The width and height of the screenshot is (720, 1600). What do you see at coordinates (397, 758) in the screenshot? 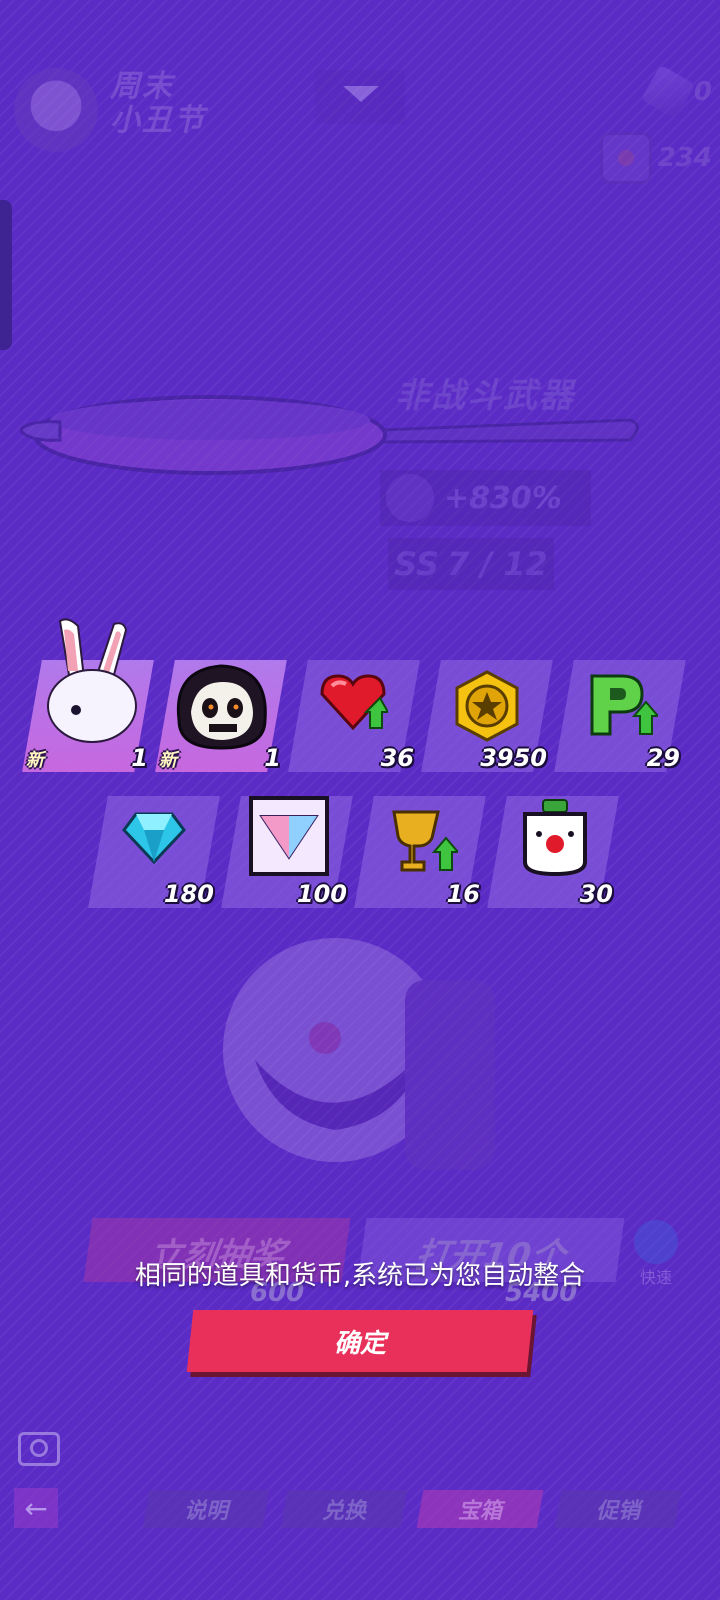
I see `reward-qty: 36` at bounding box center [397, 758].